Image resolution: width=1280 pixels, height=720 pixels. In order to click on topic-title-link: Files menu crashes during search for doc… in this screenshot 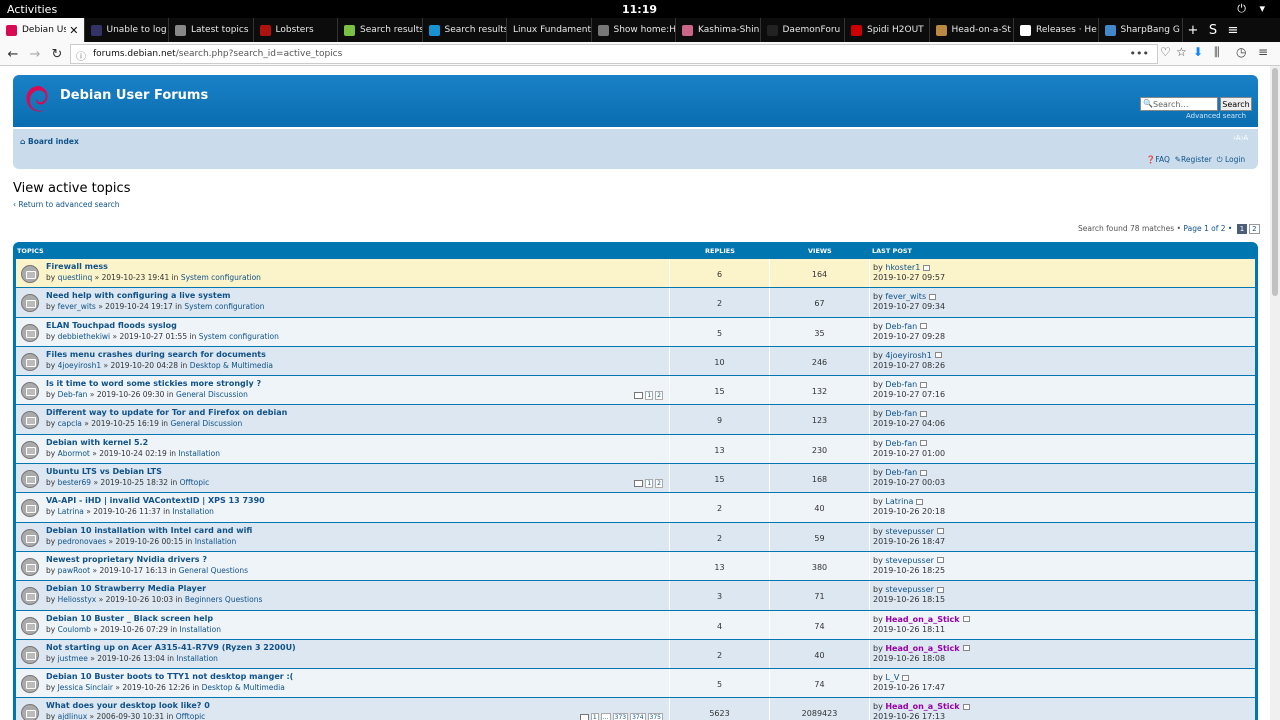, I will do `click(156, 354)`.